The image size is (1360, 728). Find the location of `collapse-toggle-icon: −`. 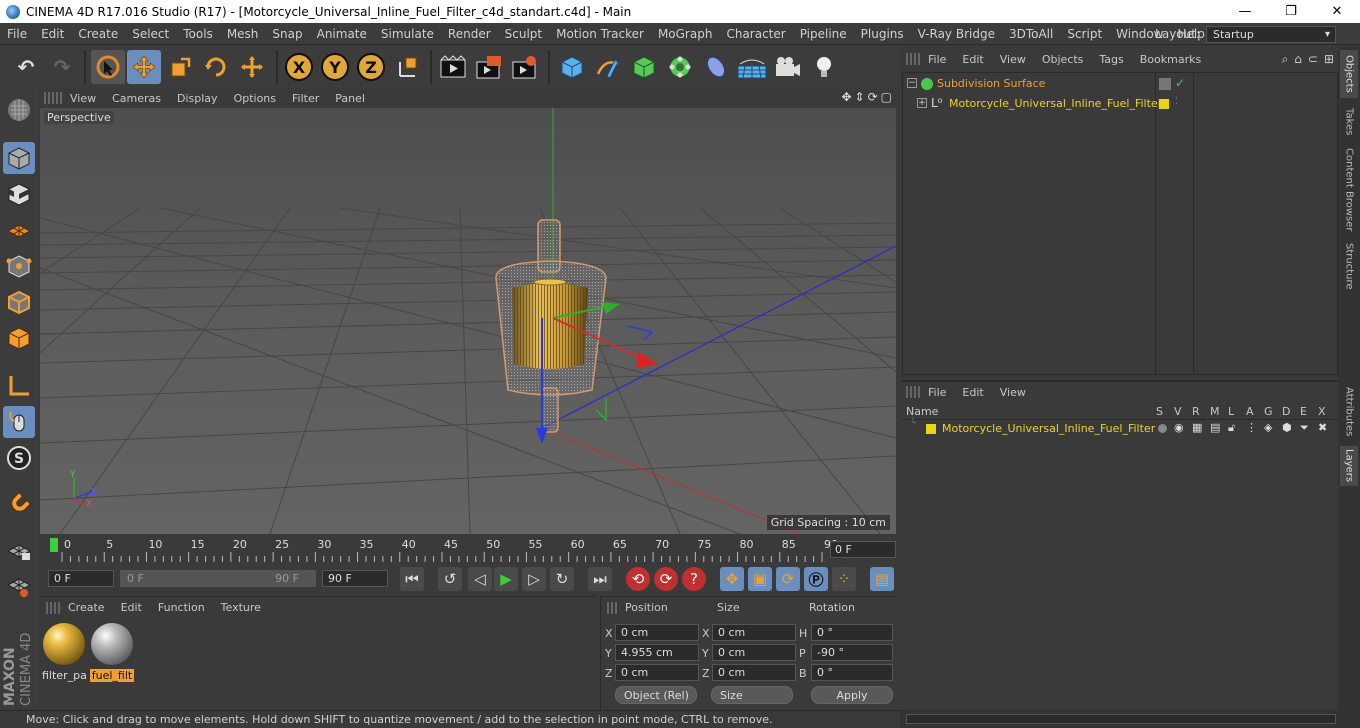

collapse-toggle-icon: − is located at coordinates (912, 83).